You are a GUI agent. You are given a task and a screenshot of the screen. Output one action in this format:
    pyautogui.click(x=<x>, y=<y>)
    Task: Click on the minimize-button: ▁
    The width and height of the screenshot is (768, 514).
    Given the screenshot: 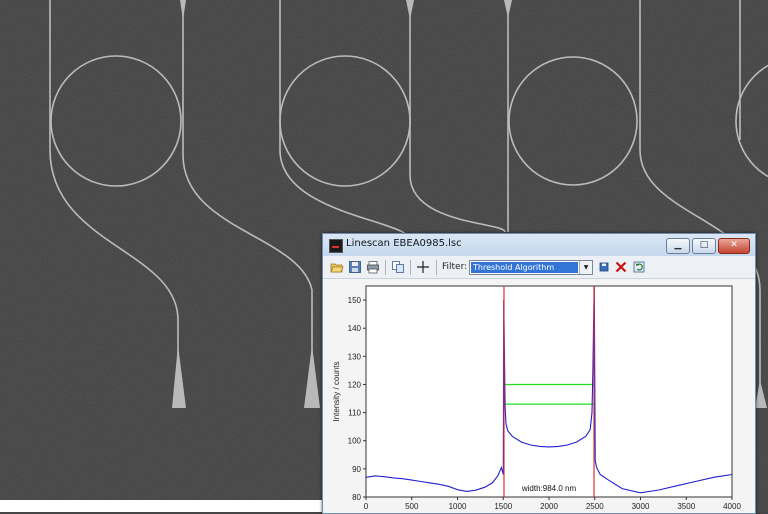 What is the action you would take?
    pyautogui.click(x=678, y=246)
    